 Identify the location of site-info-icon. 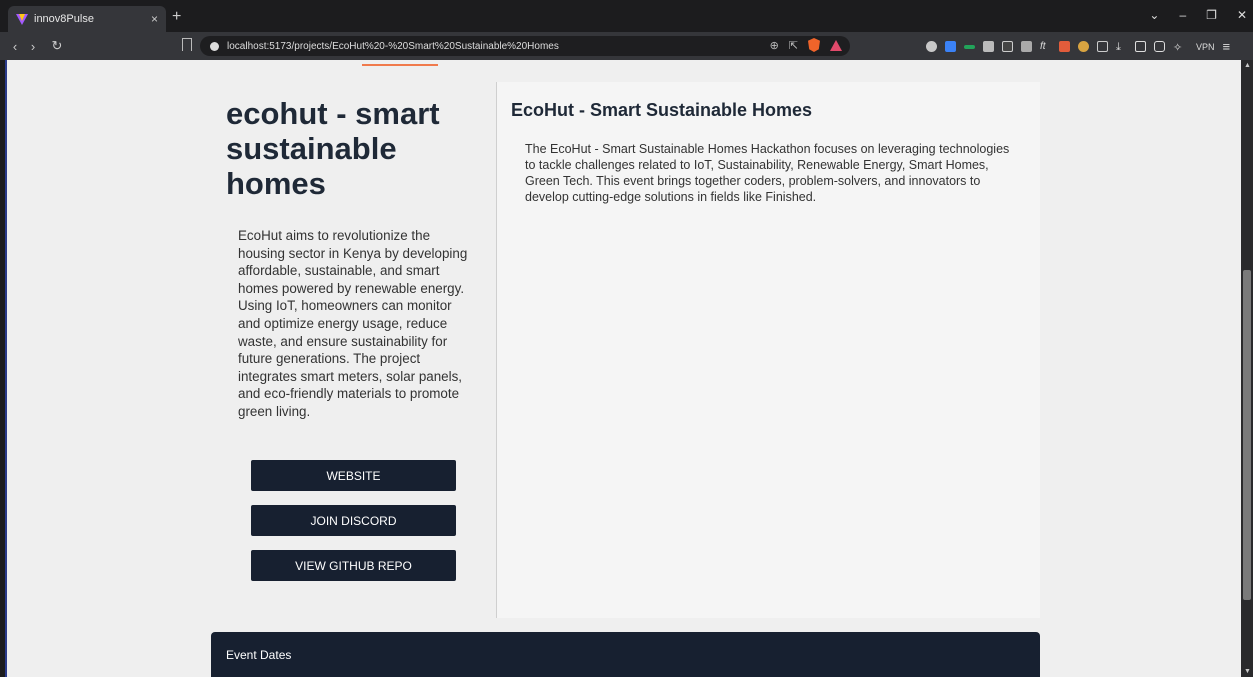
(214, 46).